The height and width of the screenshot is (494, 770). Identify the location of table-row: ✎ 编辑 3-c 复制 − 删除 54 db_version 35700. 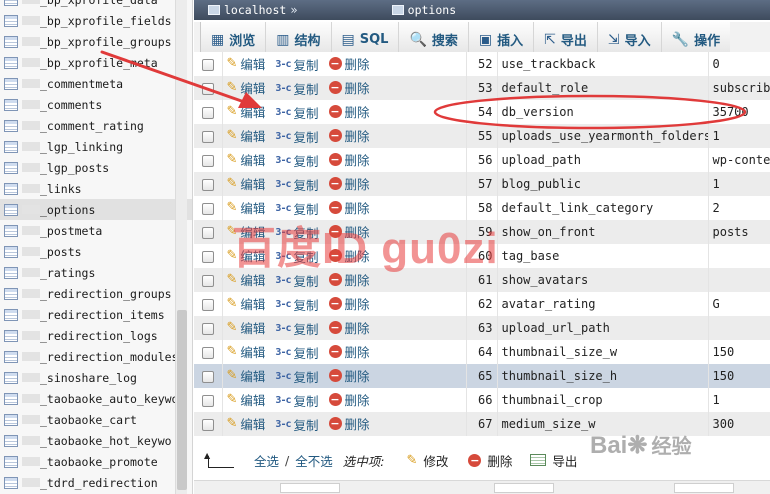
(482, 112).